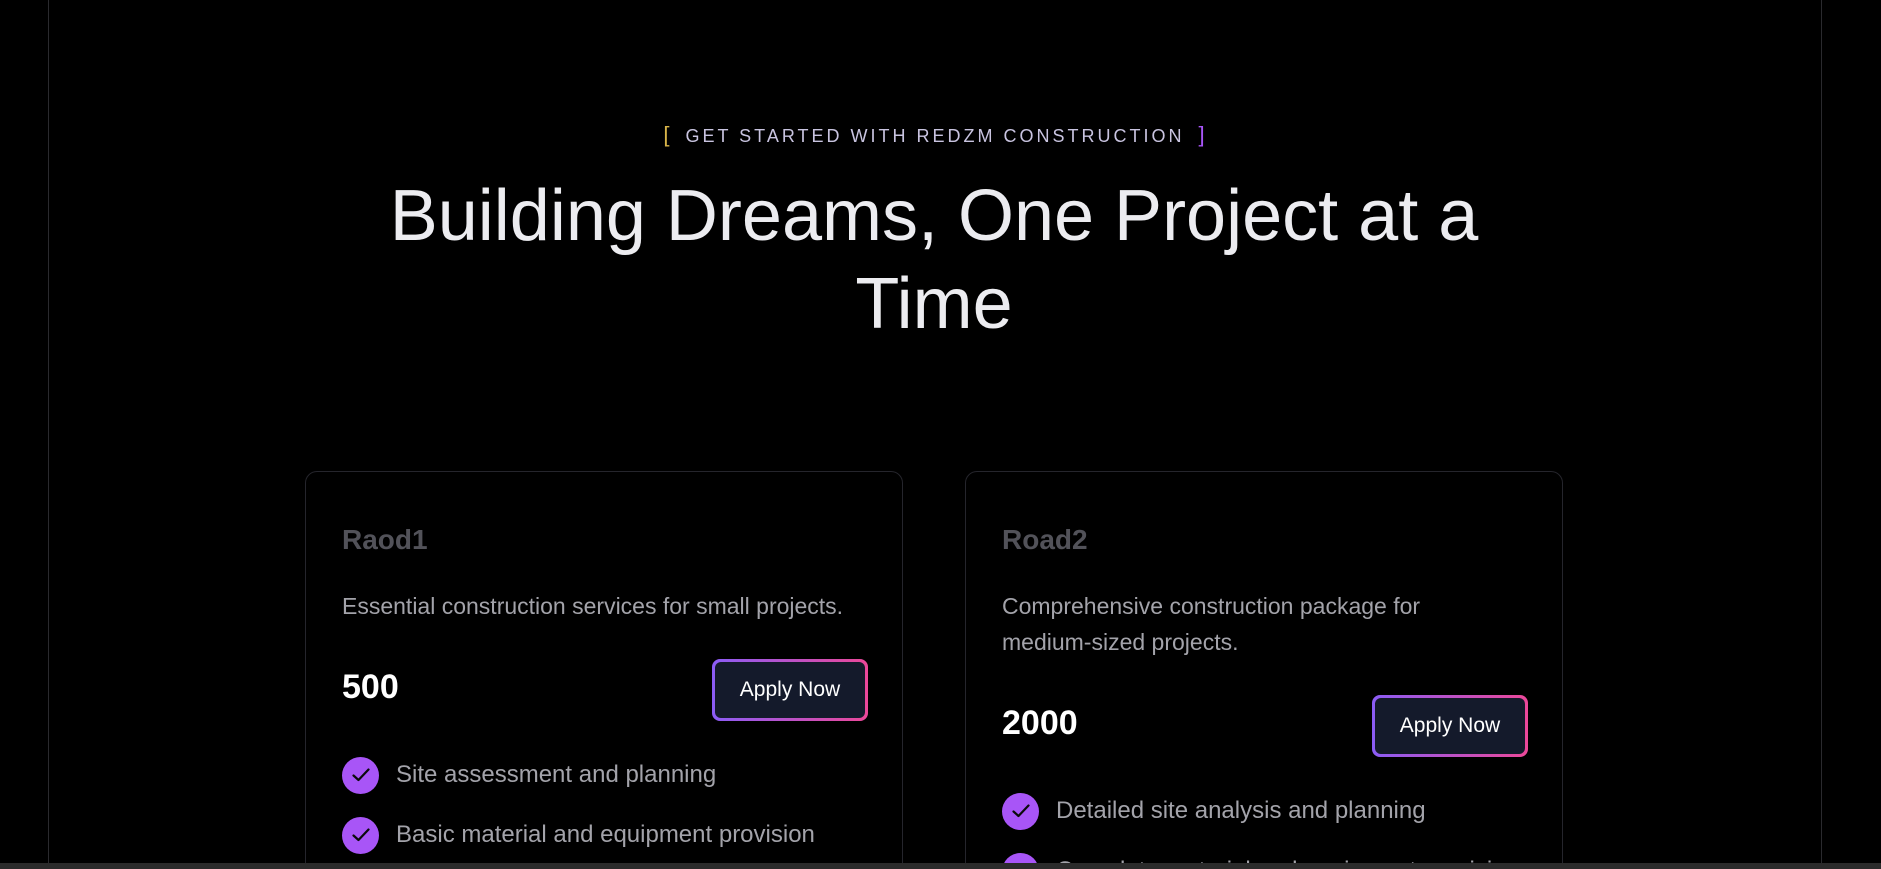 This screenshot has width=1881, height=869. I want to click on plan-name: Raod1, so click(385, 539).